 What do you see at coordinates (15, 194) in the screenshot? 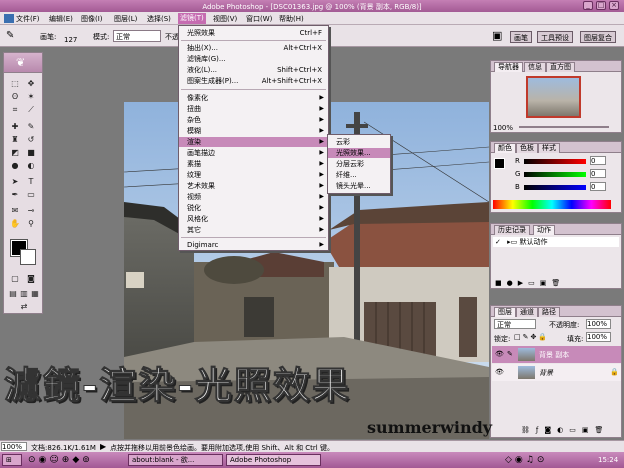
I see `pen-tool-icon: ✒` at bounding box center [15, 194].